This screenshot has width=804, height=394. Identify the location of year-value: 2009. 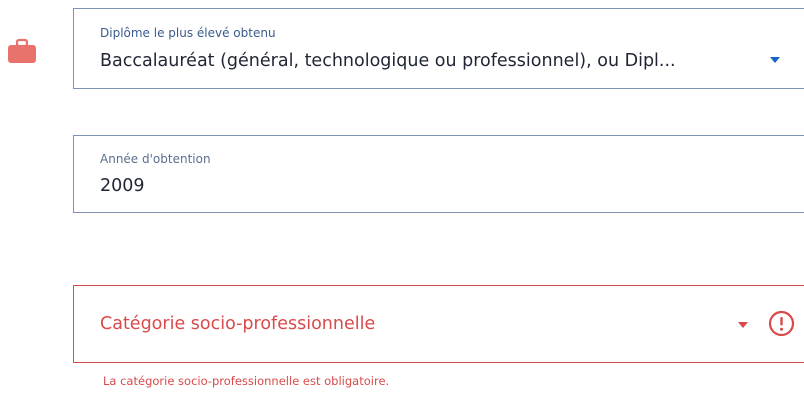
(122, 186).